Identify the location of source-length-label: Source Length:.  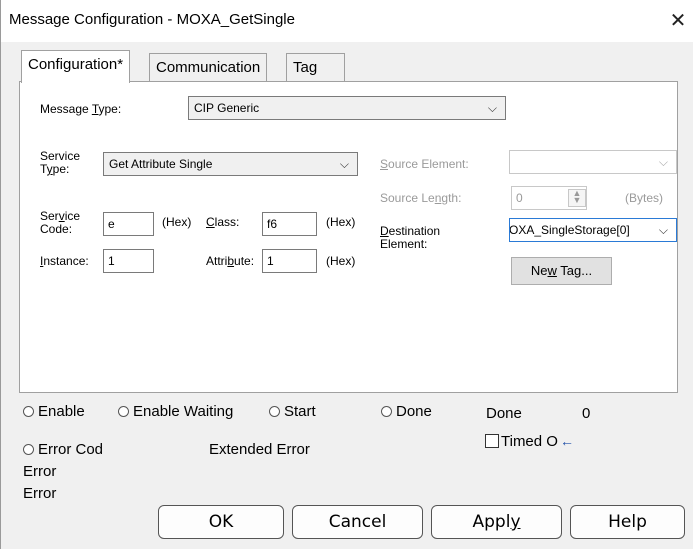
(421, 198).